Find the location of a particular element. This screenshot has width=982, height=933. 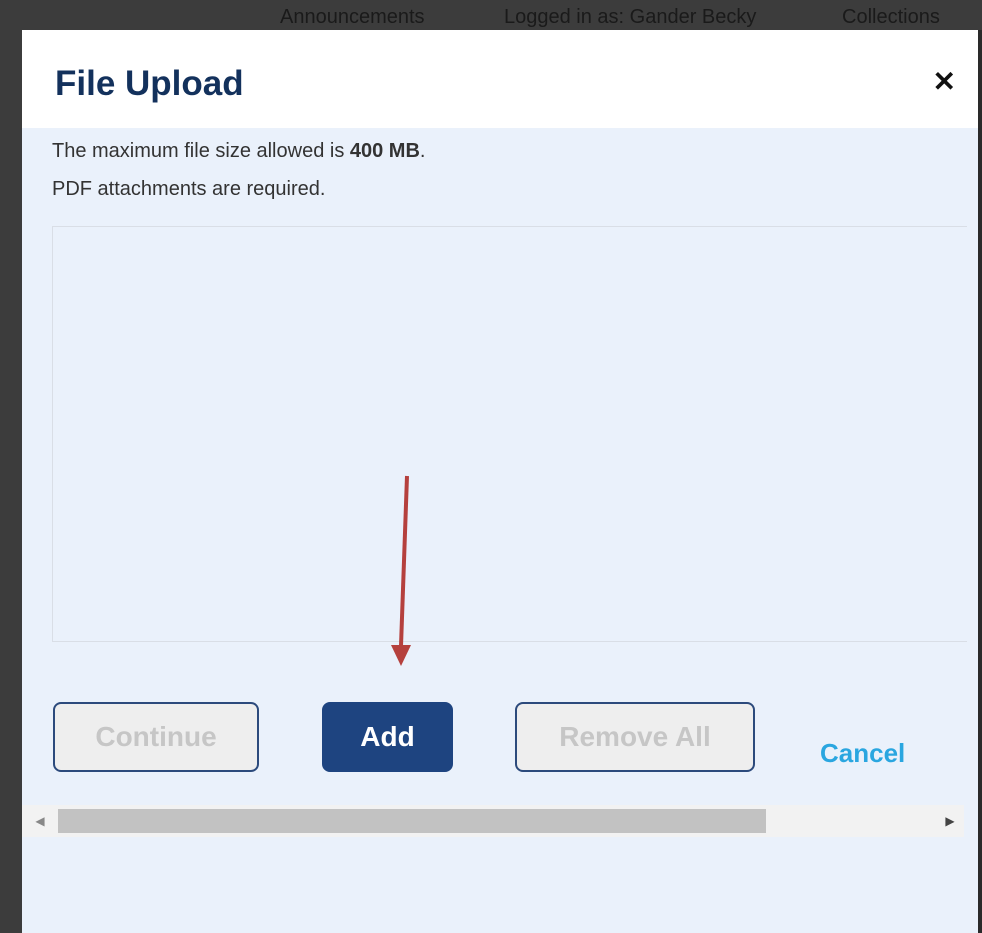

continue-button: Continue is located at coordinates (156, 737).